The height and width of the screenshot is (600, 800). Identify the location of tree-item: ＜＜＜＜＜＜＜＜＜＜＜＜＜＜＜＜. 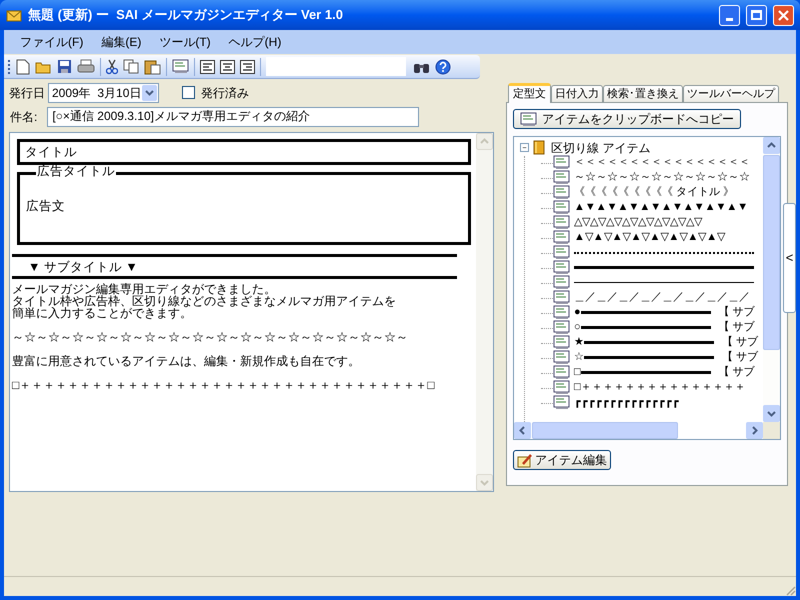
(662, 162).